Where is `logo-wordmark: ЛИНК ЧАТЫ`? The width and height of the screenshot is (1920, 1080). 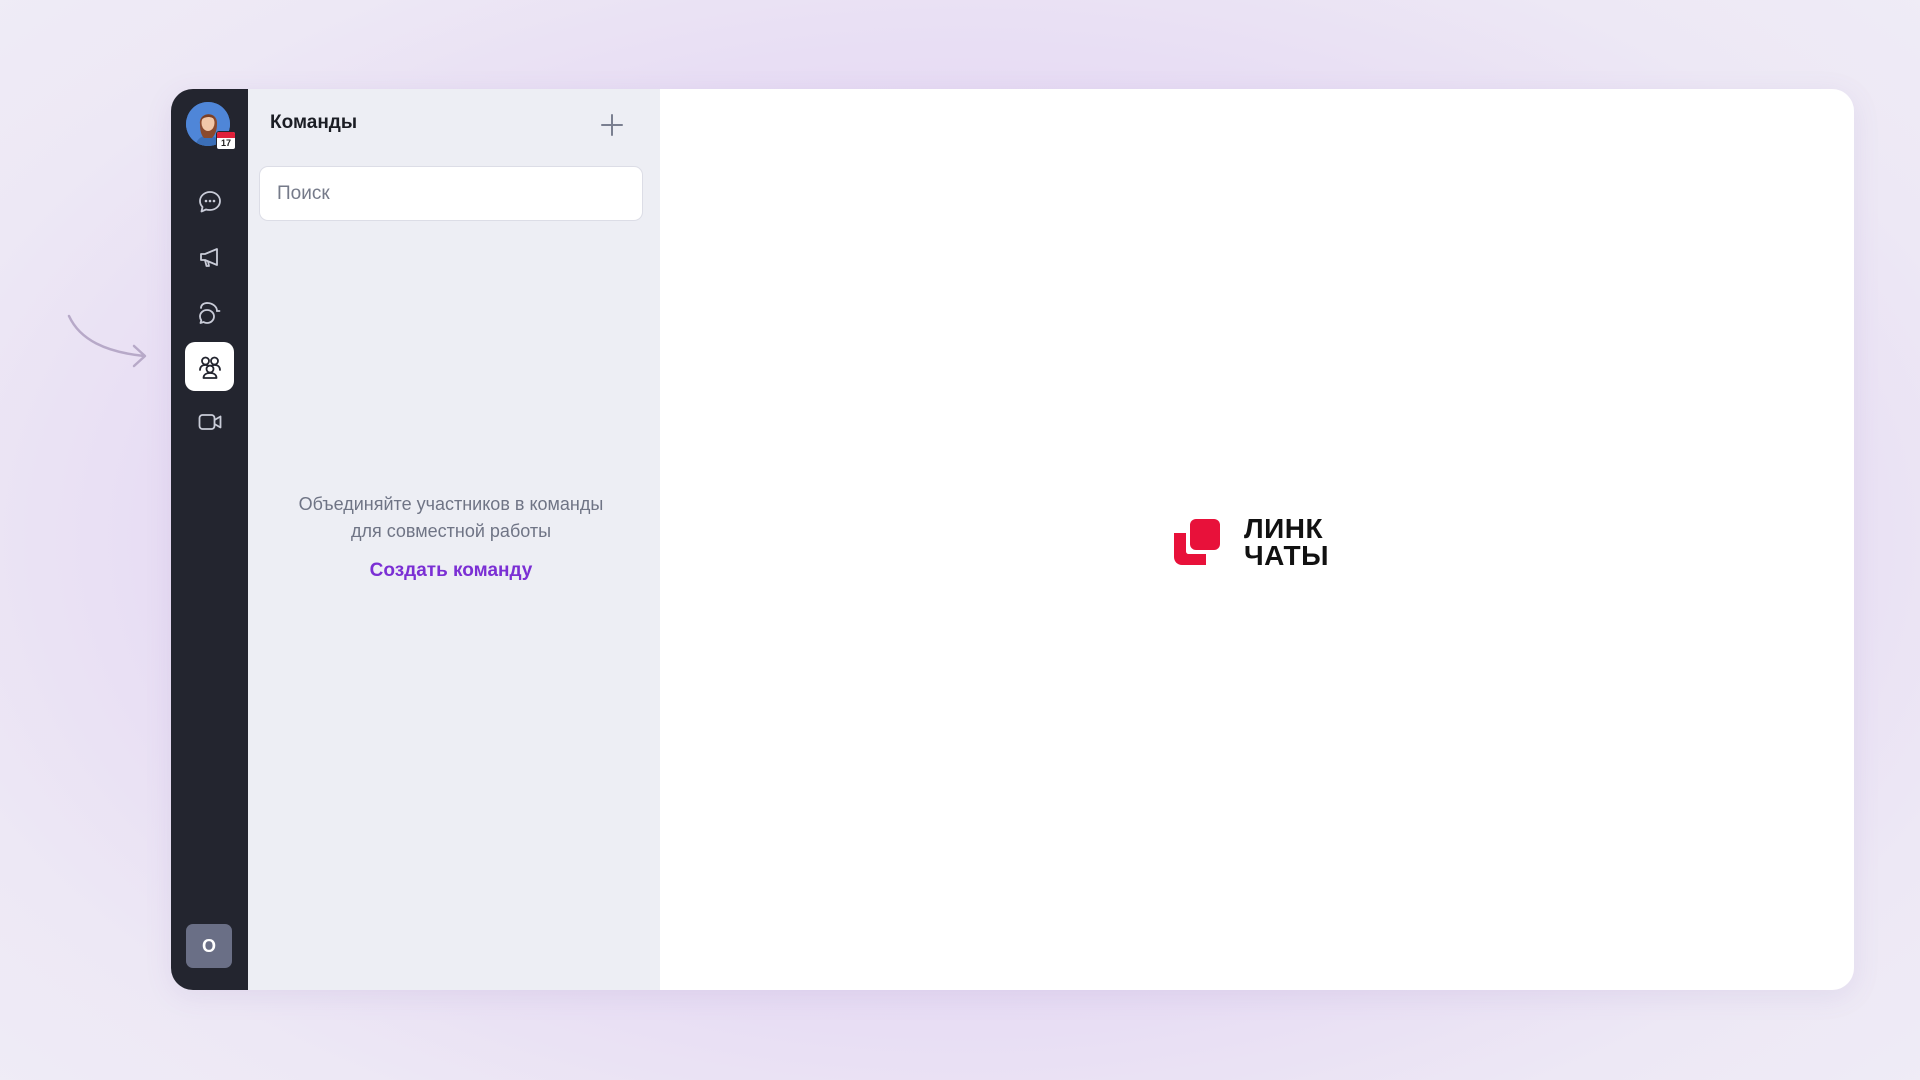 logo-wordmark: ЛИНК ЧАТЫ is located at coordinates (1287, 542).